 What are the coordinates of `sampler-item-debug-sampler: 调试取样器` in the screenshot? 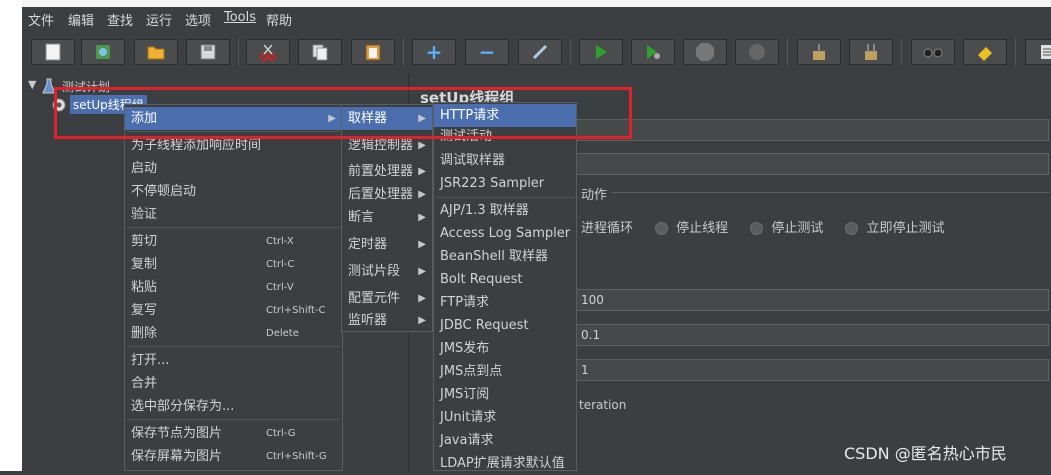 It's located at (505, 160).